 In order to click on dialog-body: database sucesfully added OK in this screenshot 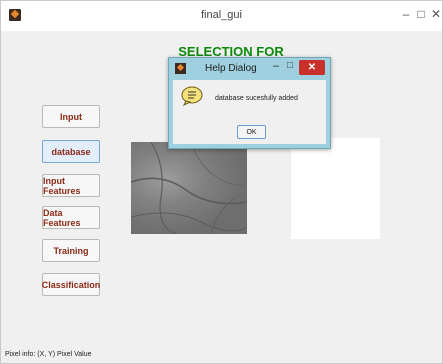, I will do `click(249, 112)`.